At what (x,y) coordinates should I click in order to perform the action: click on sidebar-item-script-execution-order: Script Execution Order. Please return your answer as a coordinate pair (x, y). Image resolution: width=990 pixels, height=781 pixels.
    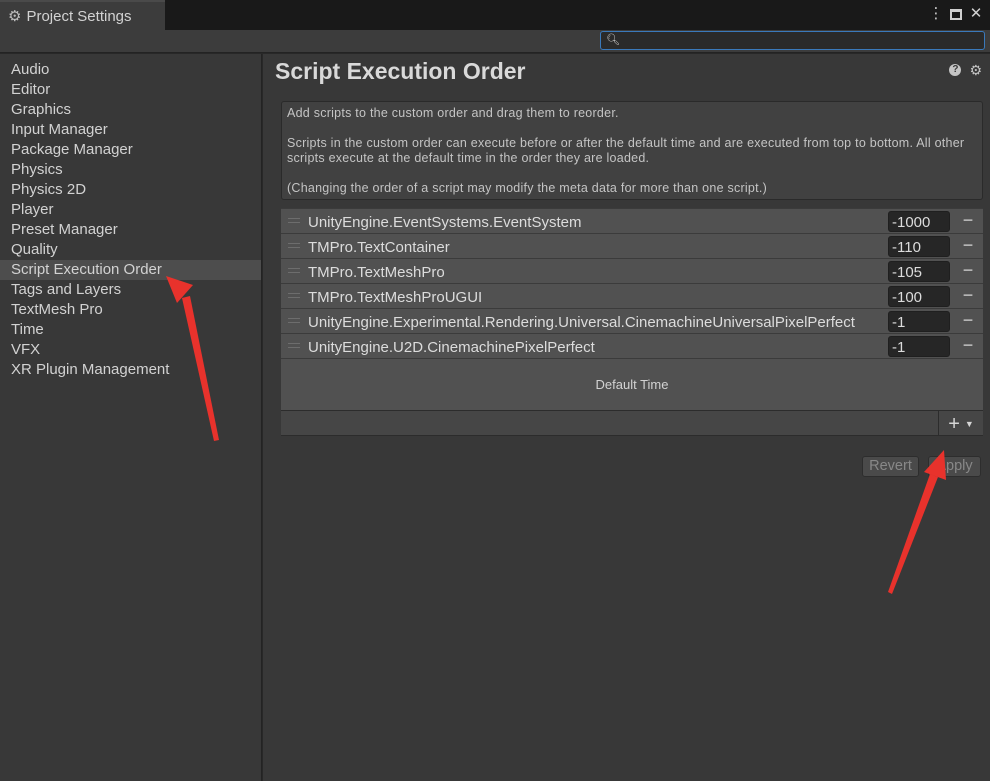
    Looking at the image, I should click on (130, 270).